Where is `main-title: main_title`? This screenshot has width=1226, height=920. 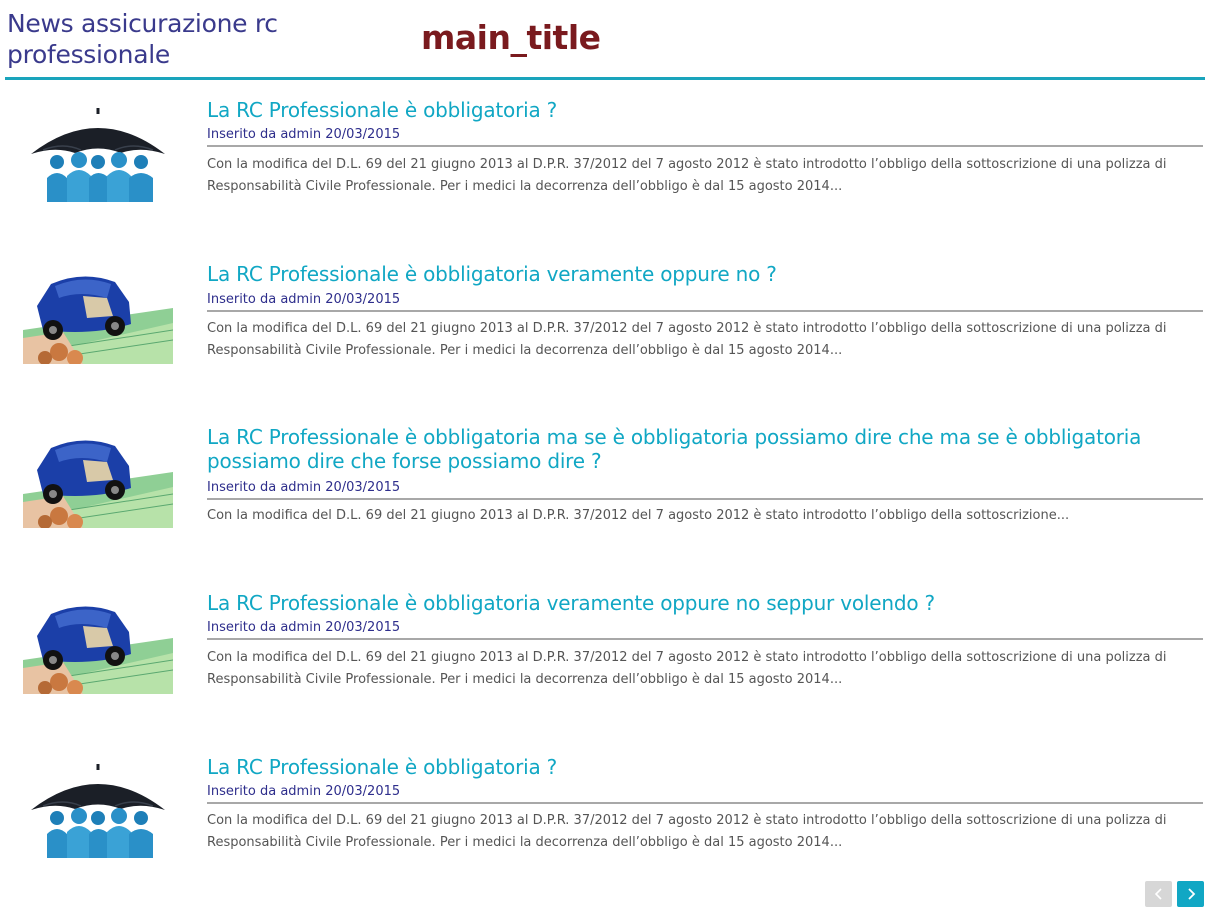
main-title: main_title is located at coordinates (511, 37).